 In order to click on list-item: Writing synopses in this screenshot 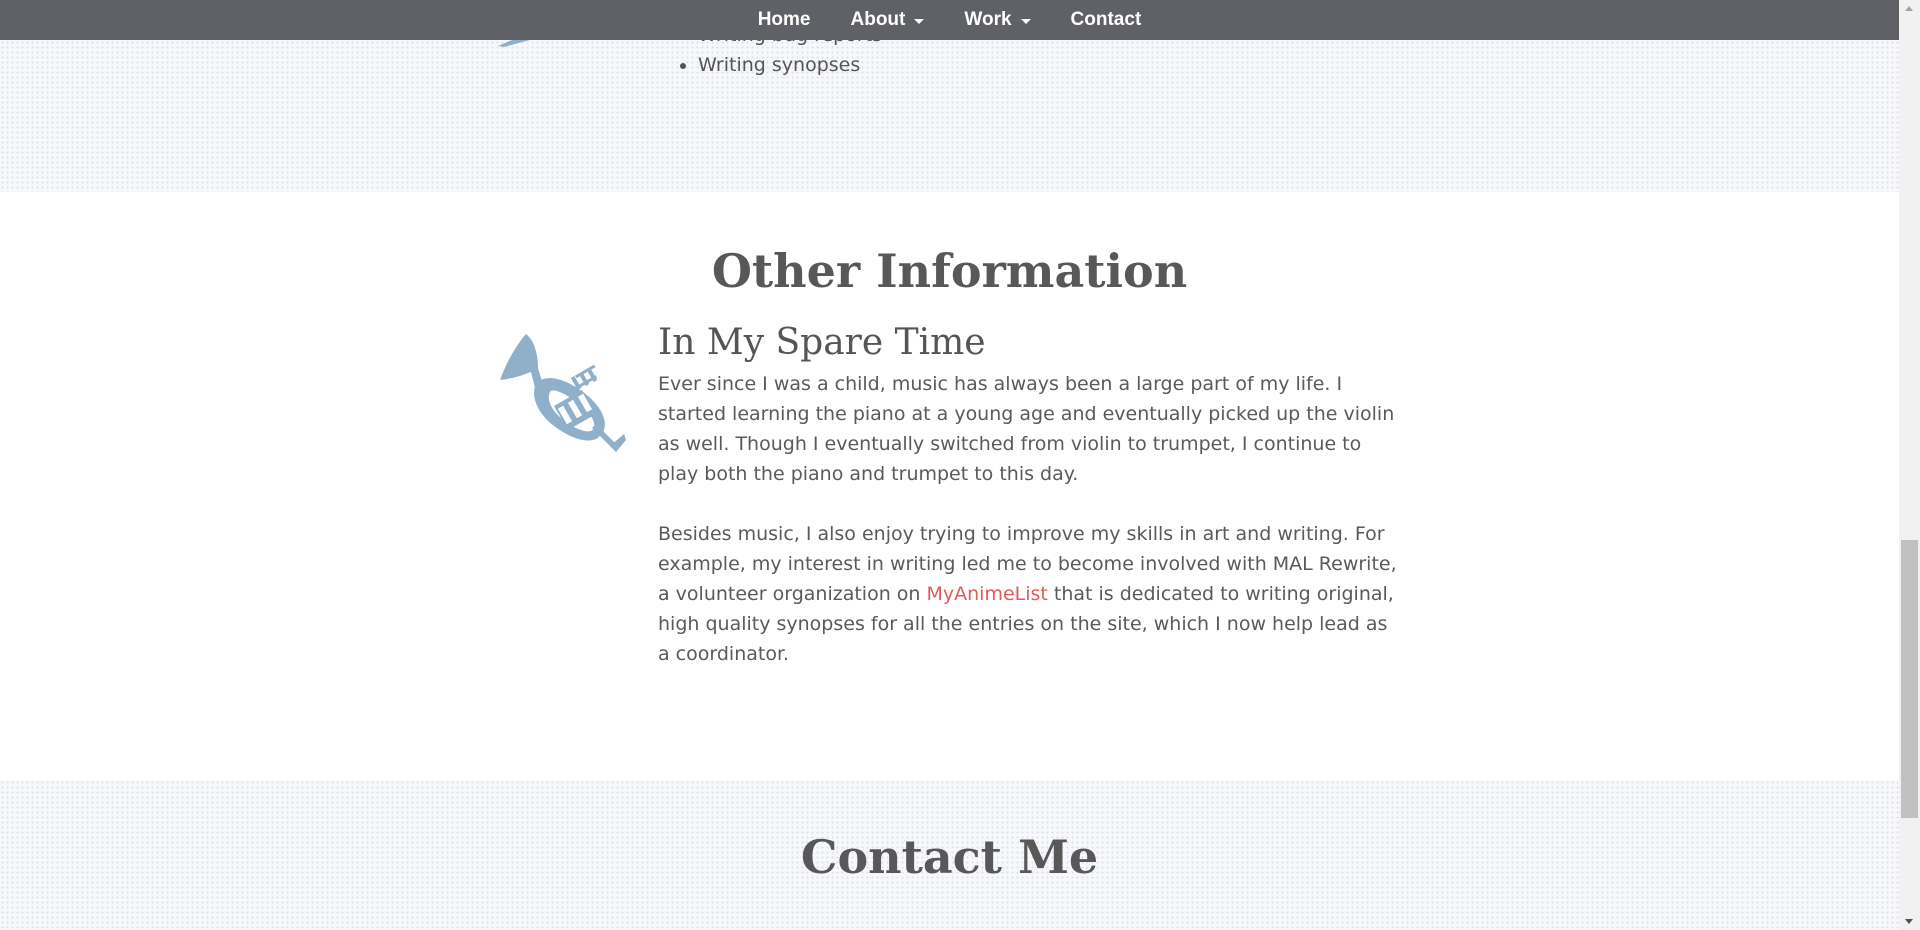, I will do `click(790, 65)`.